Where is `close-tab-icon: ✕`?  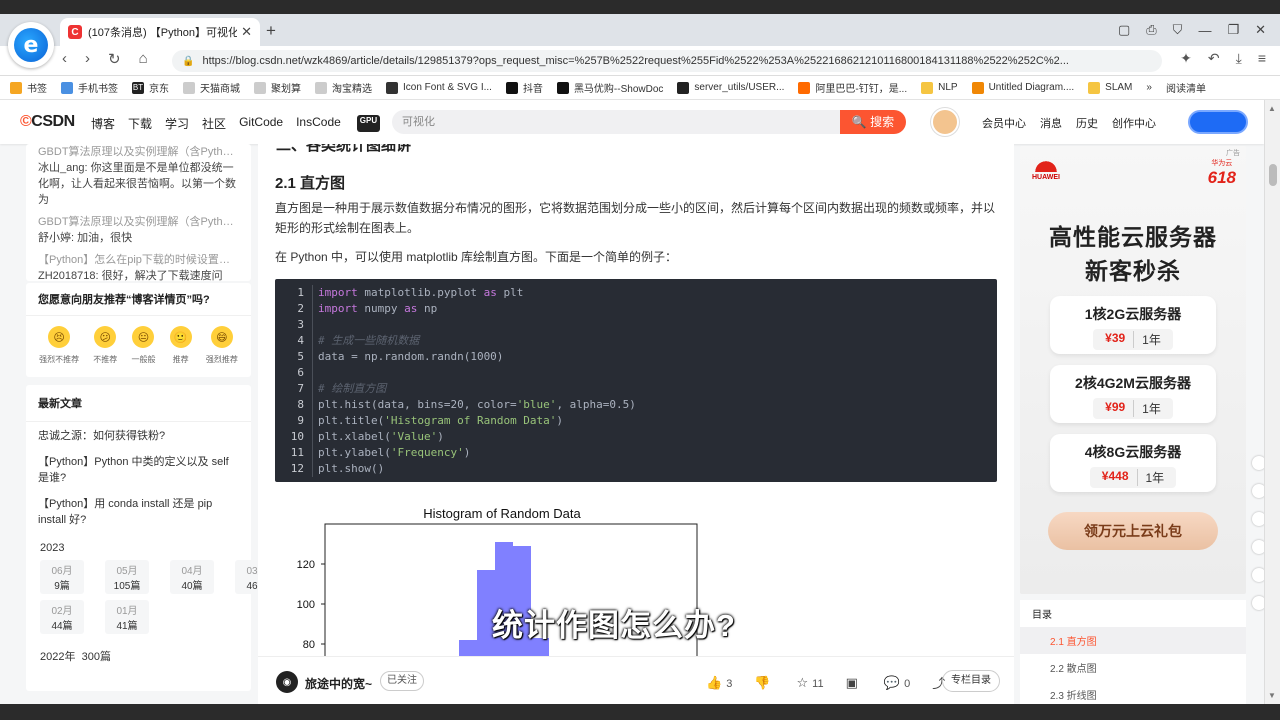 close-tab-icon: ✕ is located at coordinates (246, 32).